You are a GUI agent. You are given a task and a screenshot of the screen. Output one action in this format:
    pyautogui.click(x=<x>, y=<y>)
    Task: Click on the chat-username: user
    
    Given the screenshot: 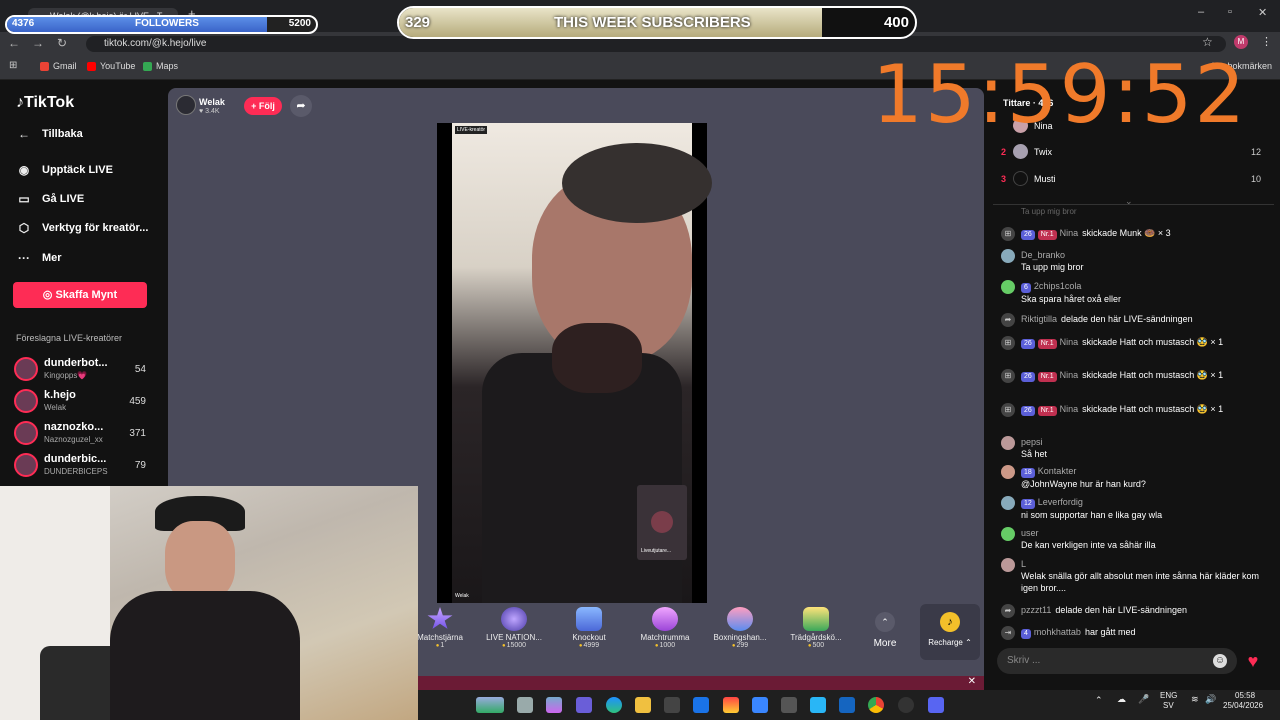 What is the action you would take?
    pyautogui.click(x=1030, y=533)
    